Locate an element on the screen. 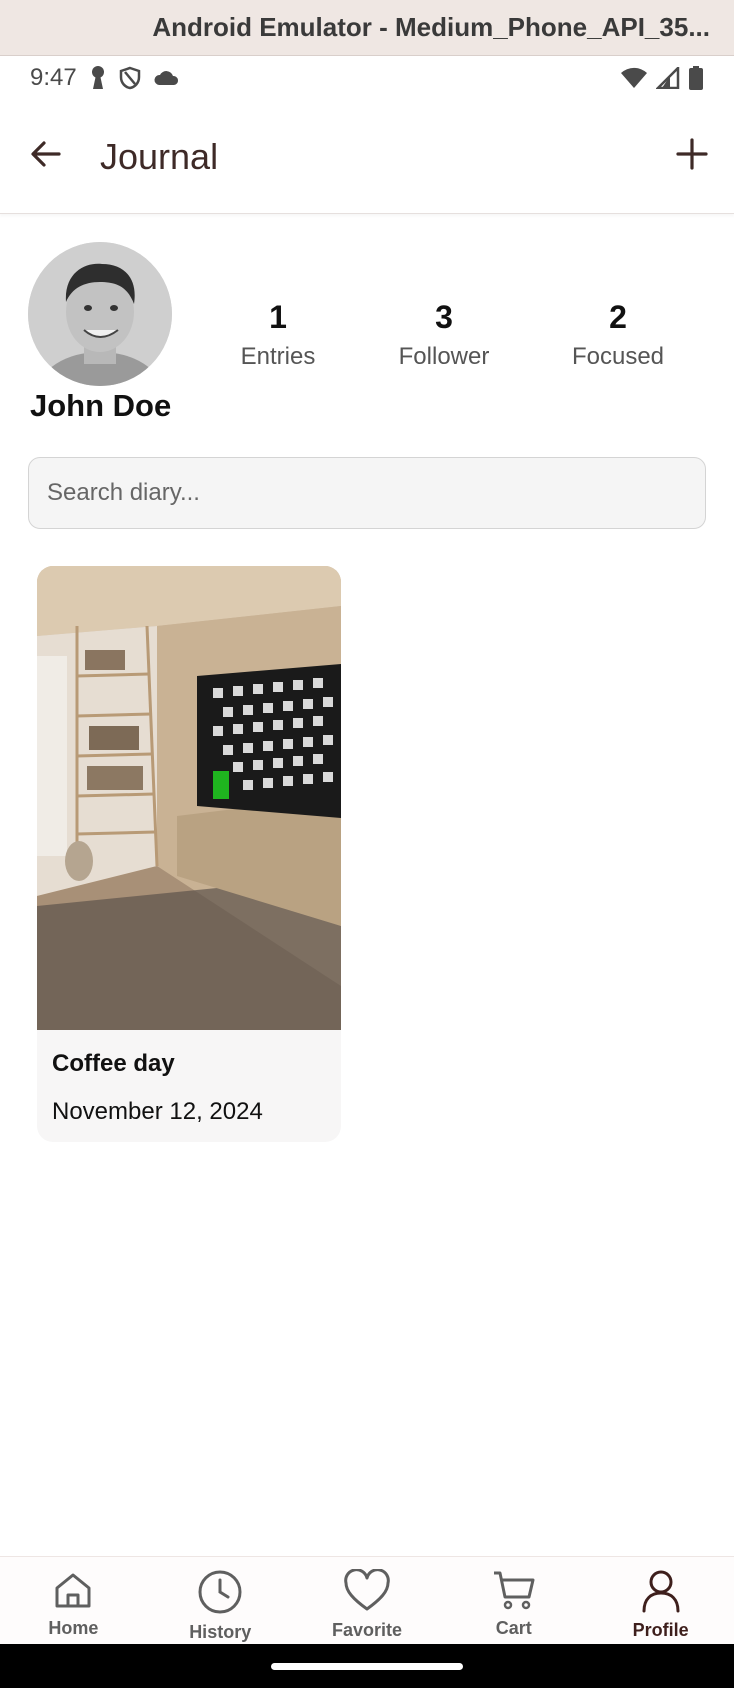 The width and height of the screenshot is (734, 1688). nav-label: Profile is located at coordinates (660, 1630).